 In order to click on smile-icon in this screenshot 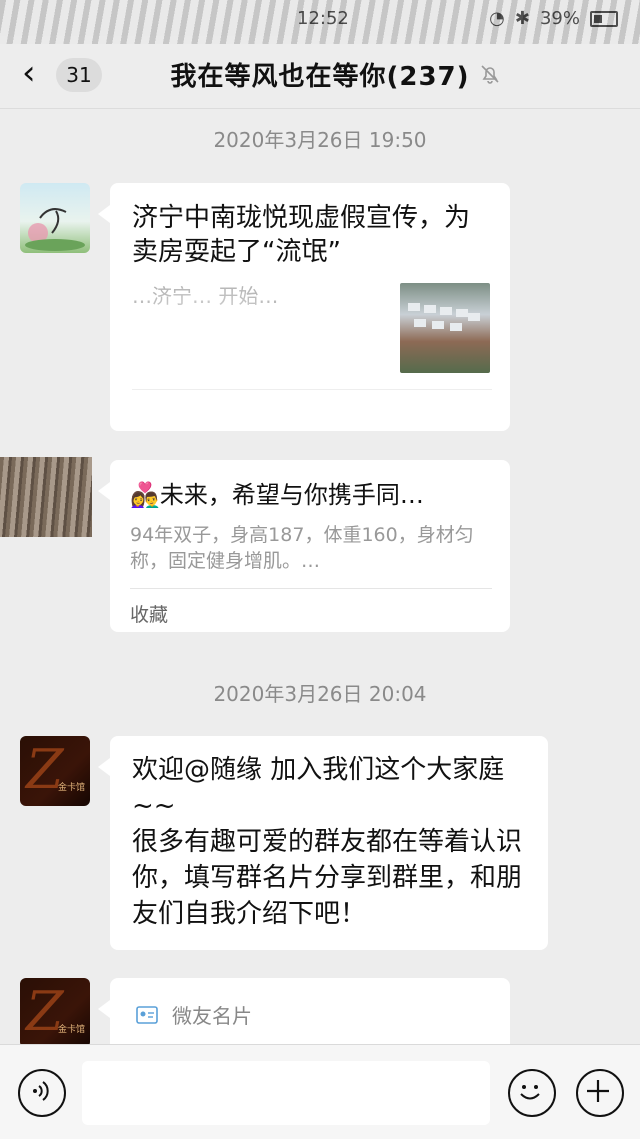, I will do `click(530, 1092)`.